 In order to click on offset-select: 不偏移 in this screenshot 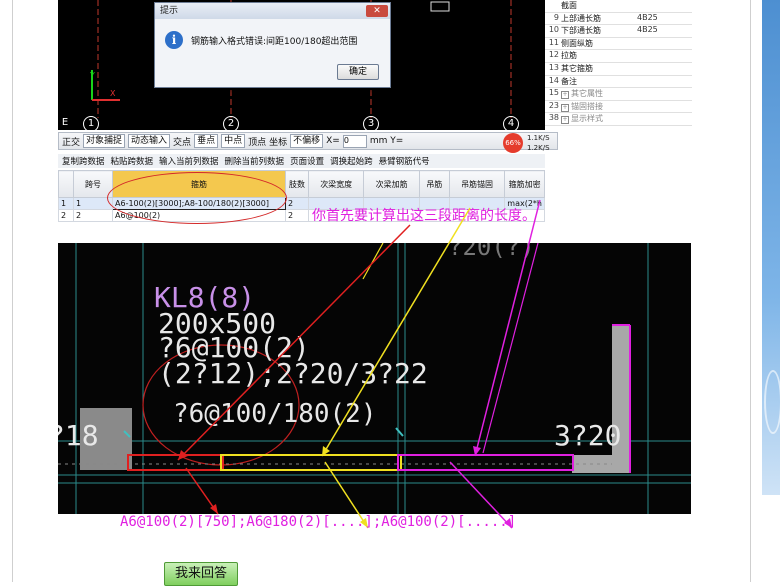, I will do `click(307, 141)`.